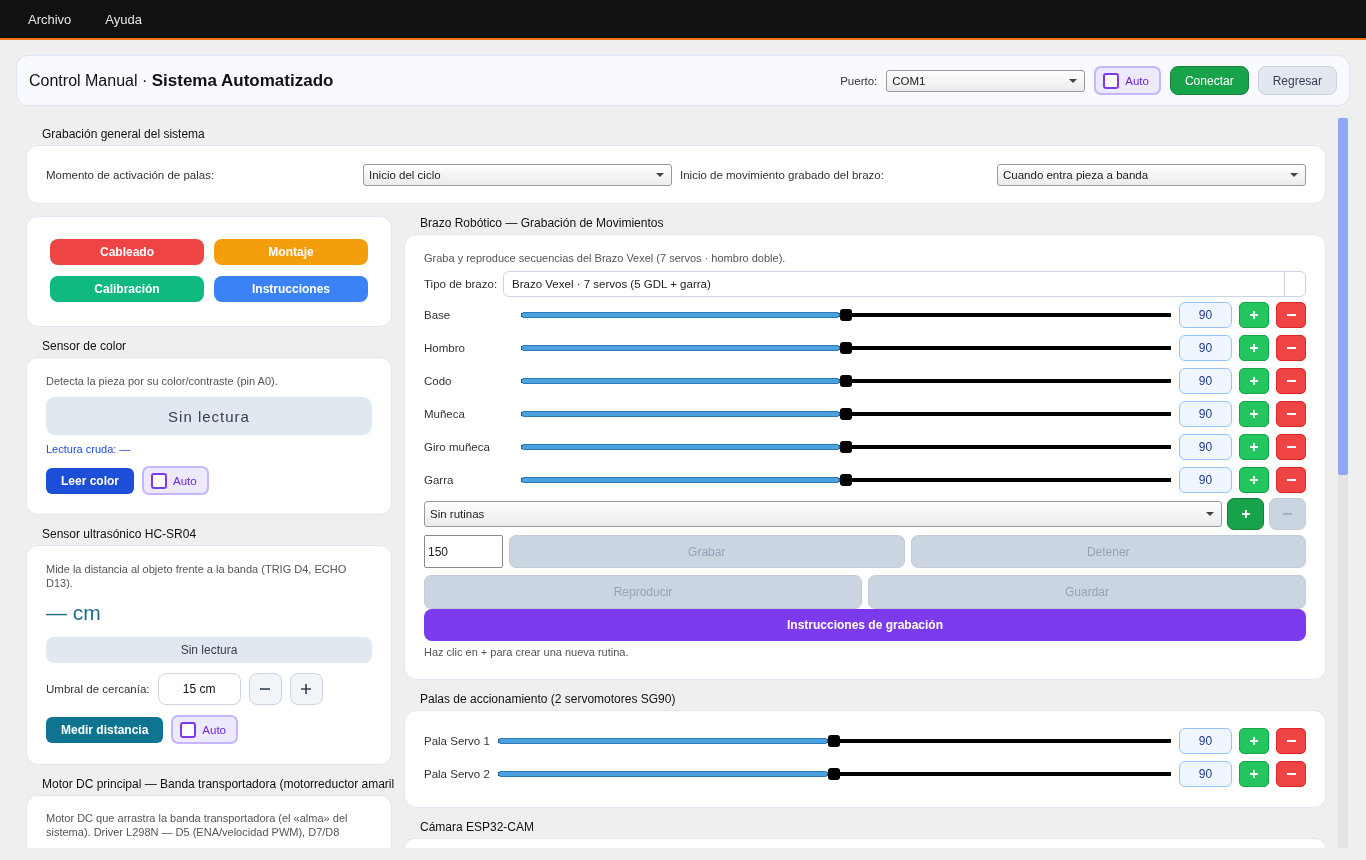  I want to click on description-text: Mide la distancia al objeto frente a la banda (TRIG D4, ECHO D13)., so click(197, 576).